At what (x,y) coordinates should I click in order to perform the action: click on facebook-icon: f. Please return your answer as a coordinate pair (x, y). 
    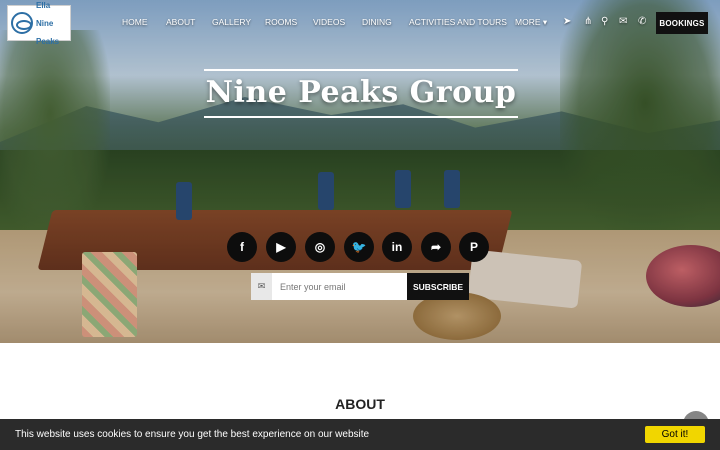
    Looking at the image, I should click on (242, 247).